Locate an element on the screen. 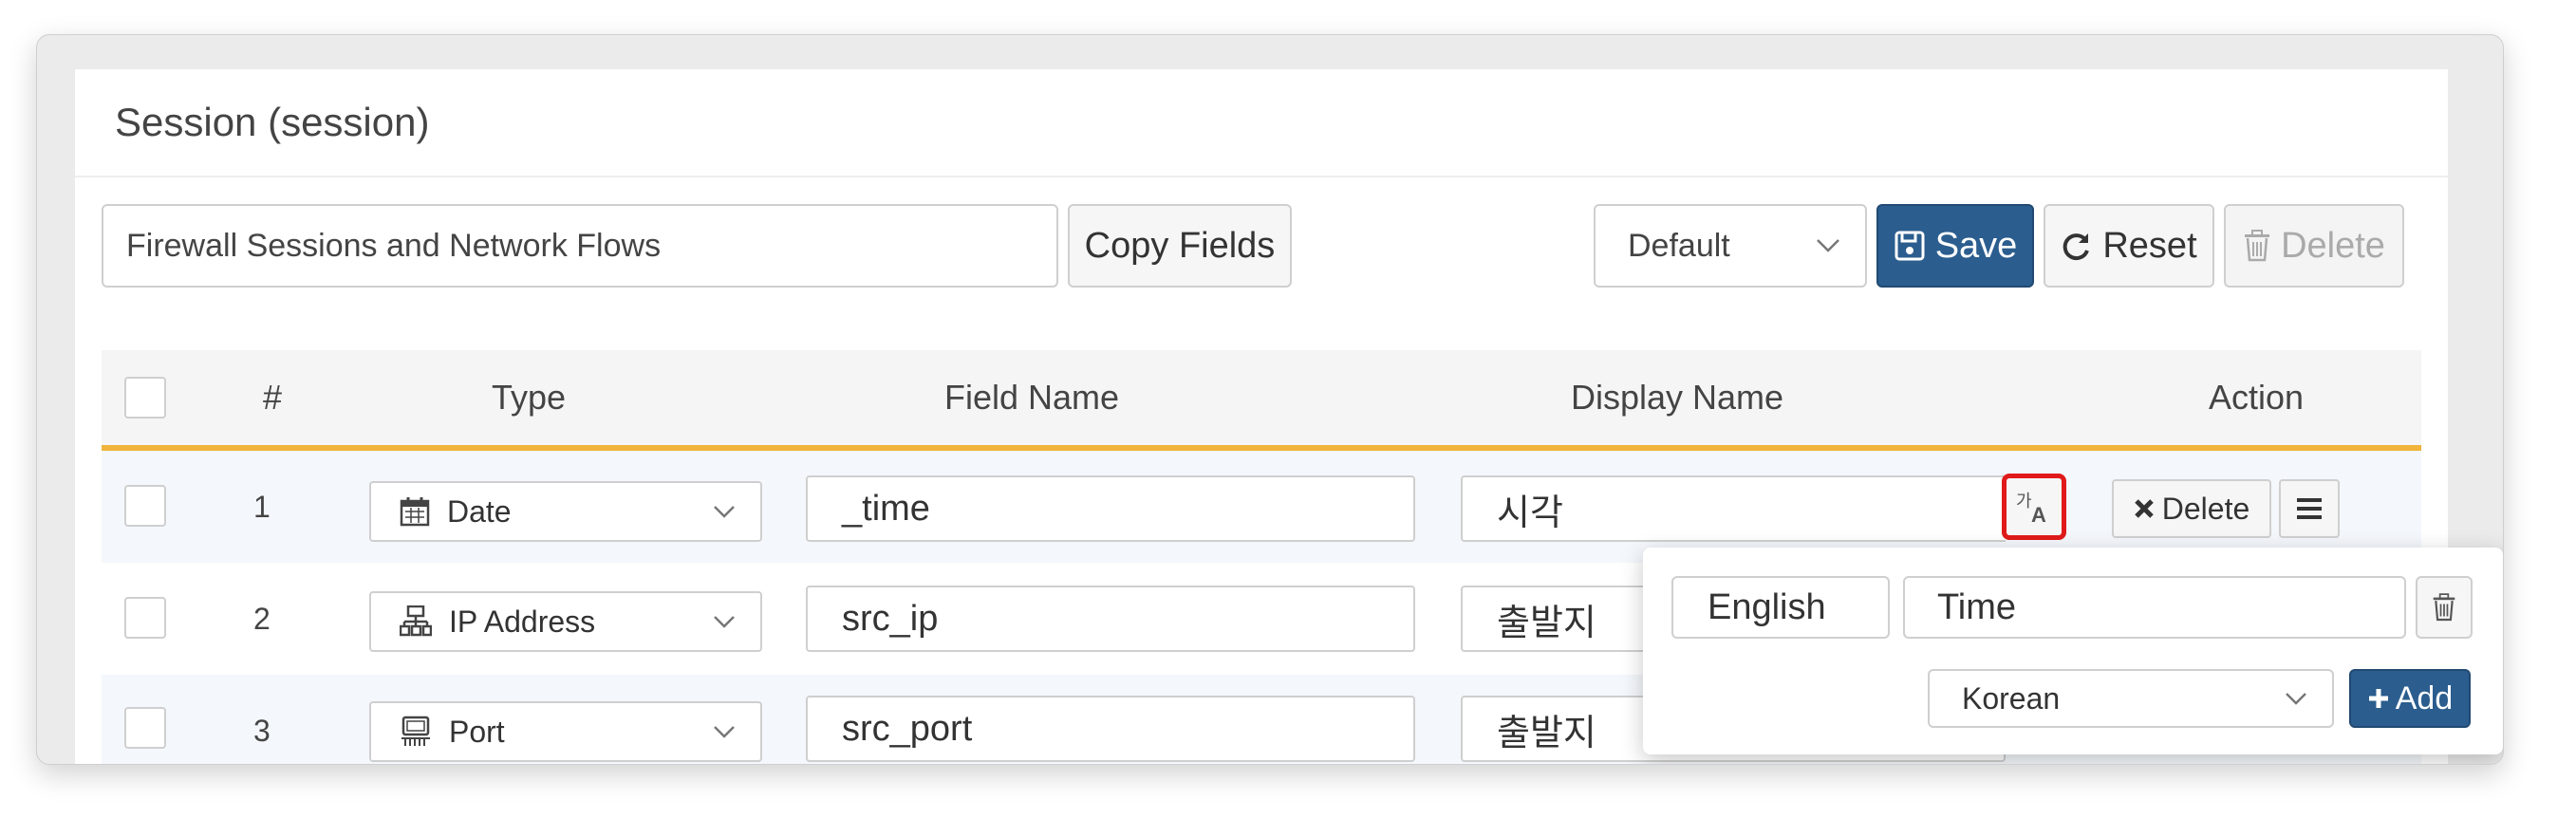 The image size is (2576, 837). copy-fields-button: Copy Fields is located at coordinates (1180, 246).